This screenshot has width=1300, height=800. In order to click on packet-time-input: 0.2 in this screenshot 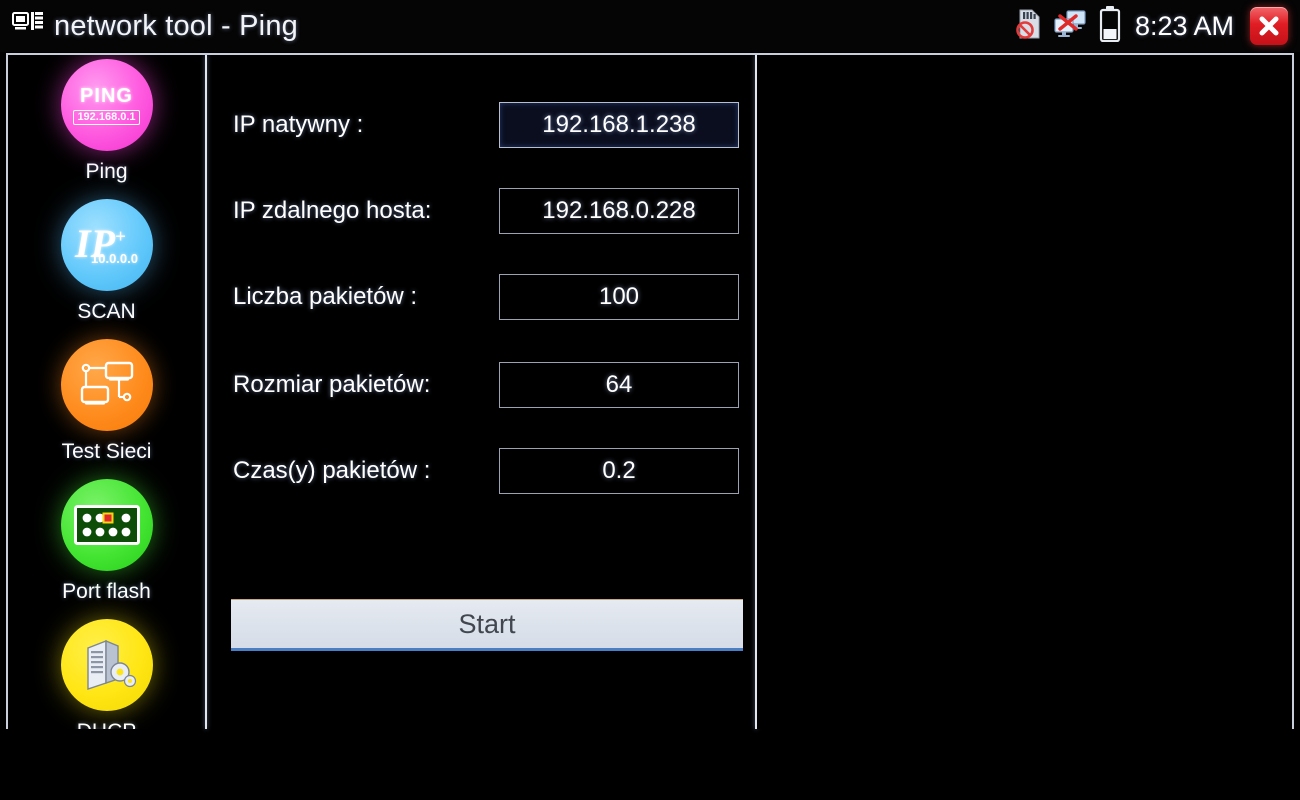, I will do `click(619, 471)`.